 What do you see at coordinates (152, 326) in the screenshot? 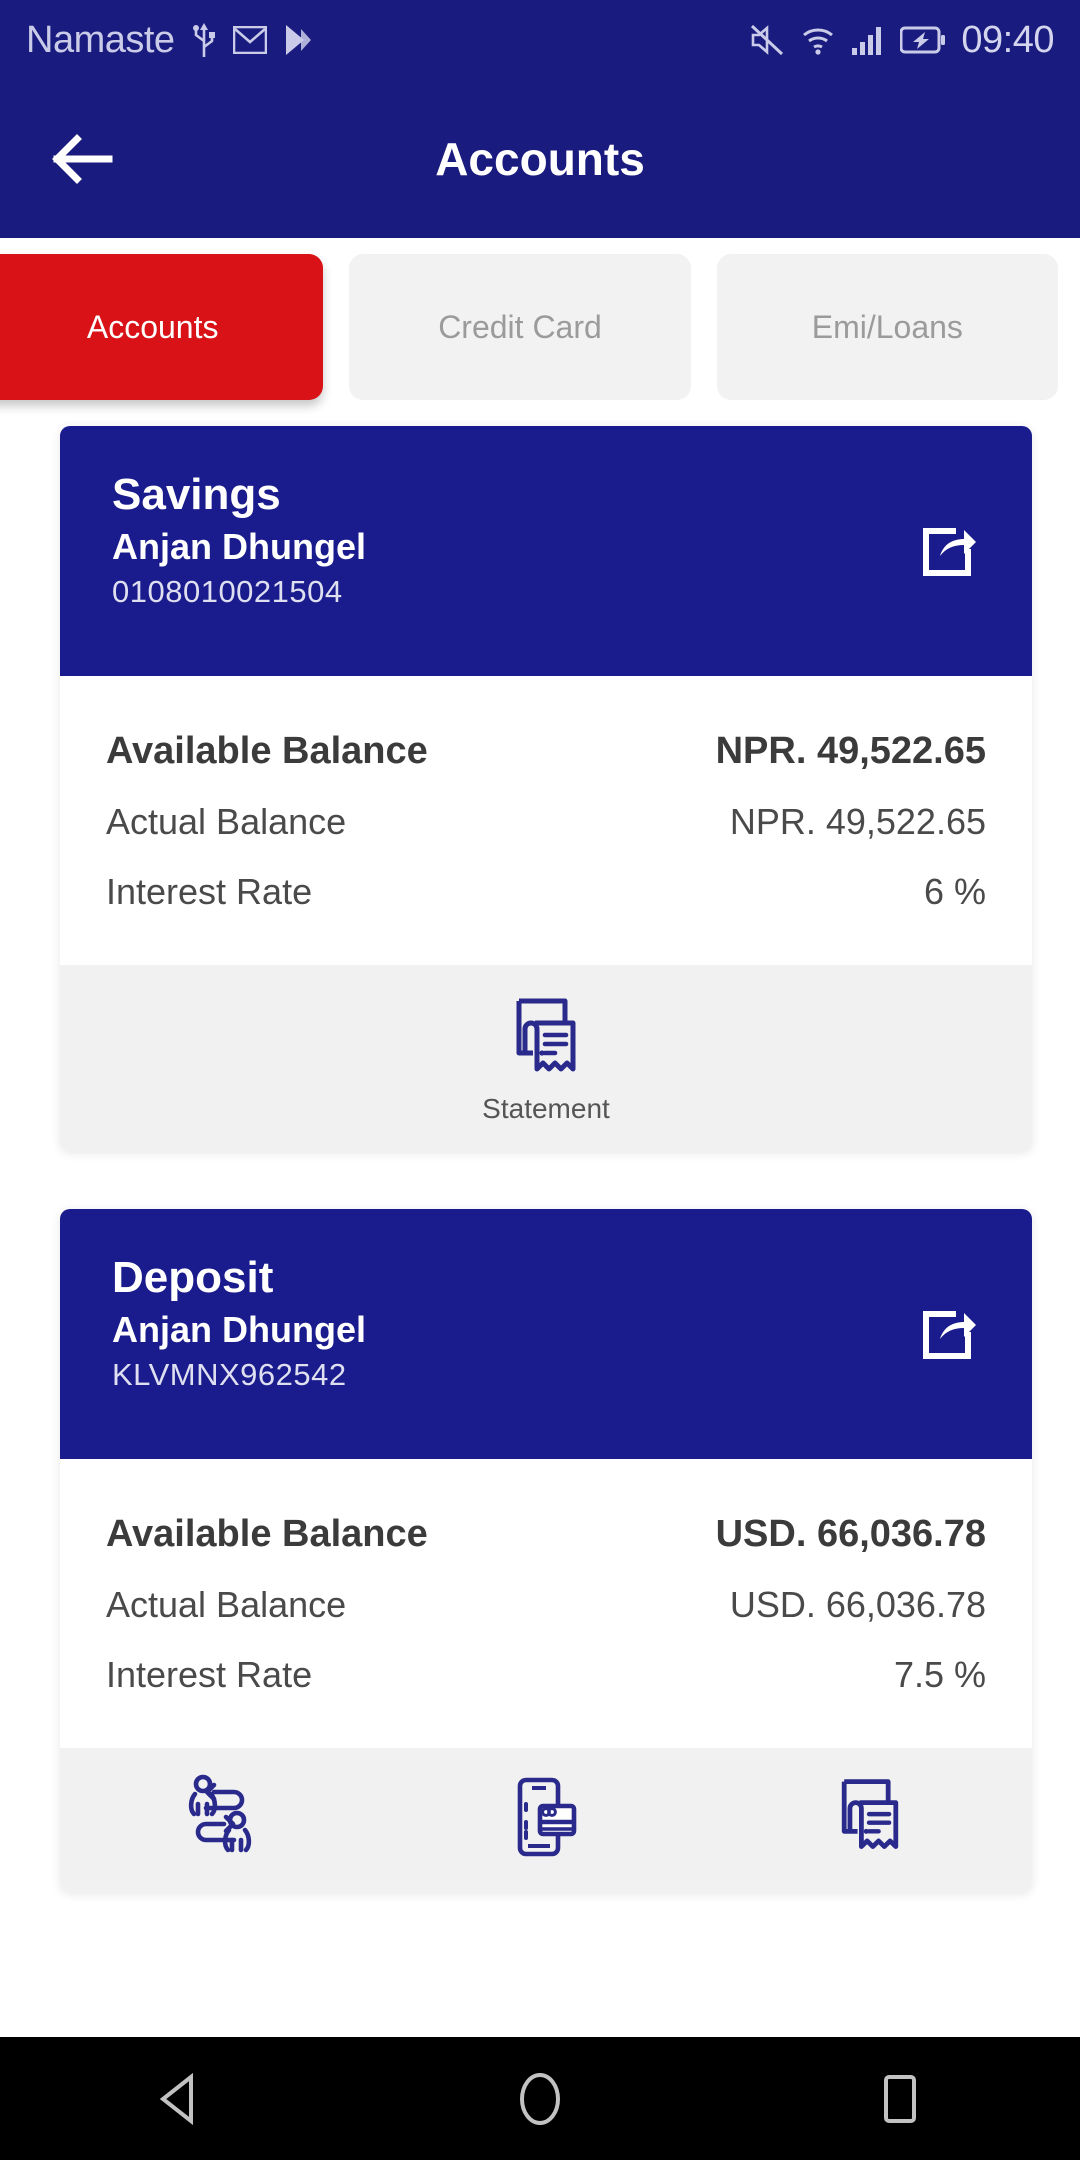
I see `tab-accounts-label: Accounts` at bounding box center [152, 326].